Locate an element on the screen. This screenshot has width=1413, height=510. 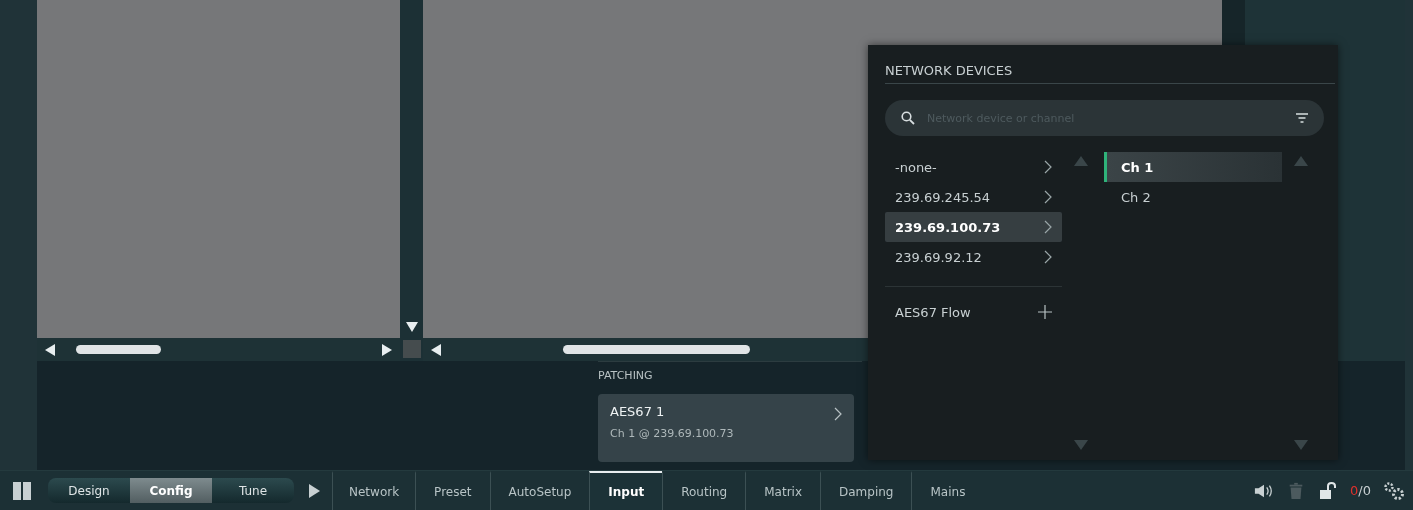
panel-toggle-icon is located at coordinates (22, 490).